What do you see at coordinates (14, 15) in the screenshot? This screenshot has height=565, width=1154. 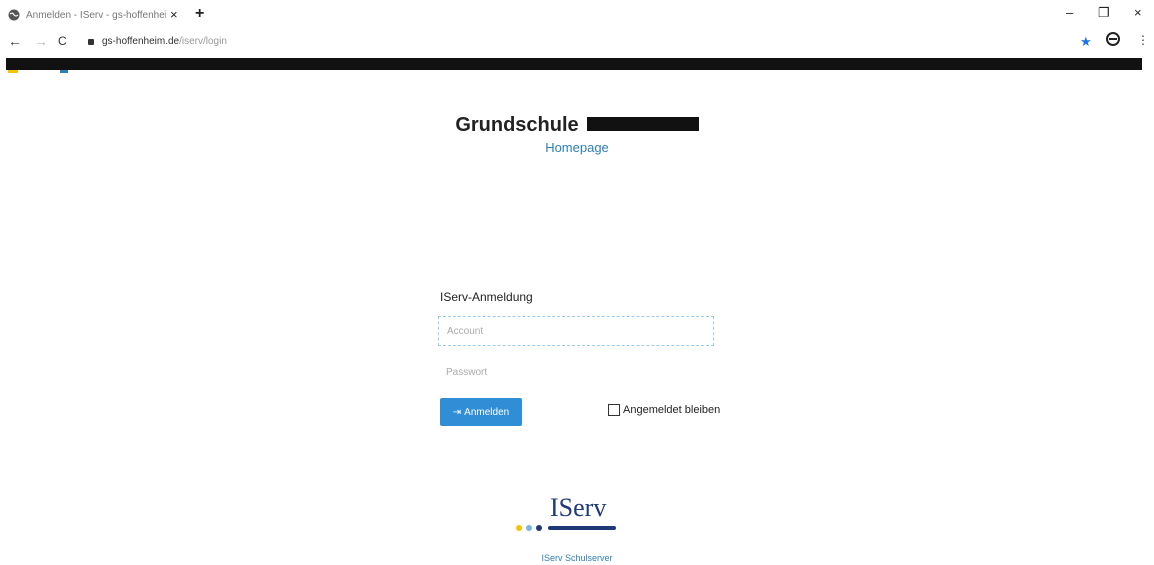 I see `globe-icon` at bounding box center [14, 15].